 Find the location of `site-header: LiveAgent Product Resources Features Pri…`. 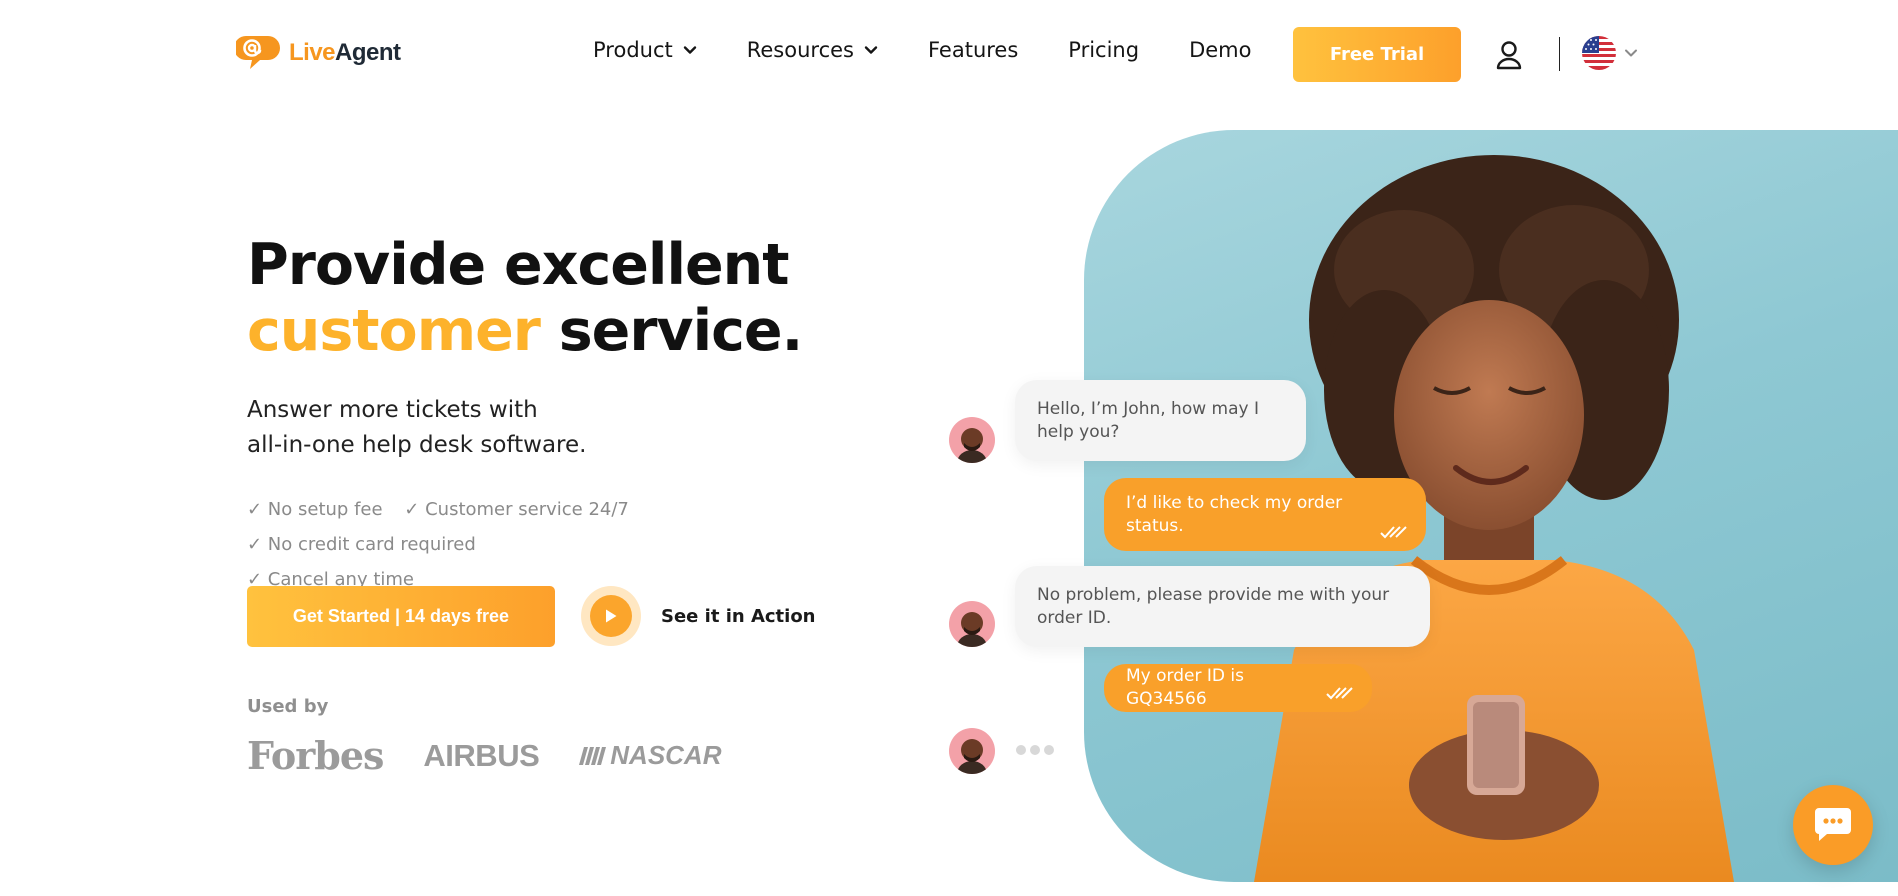

site-header: LiveAgent Product Resources Features Pri… is located at coordinates (949, 53).